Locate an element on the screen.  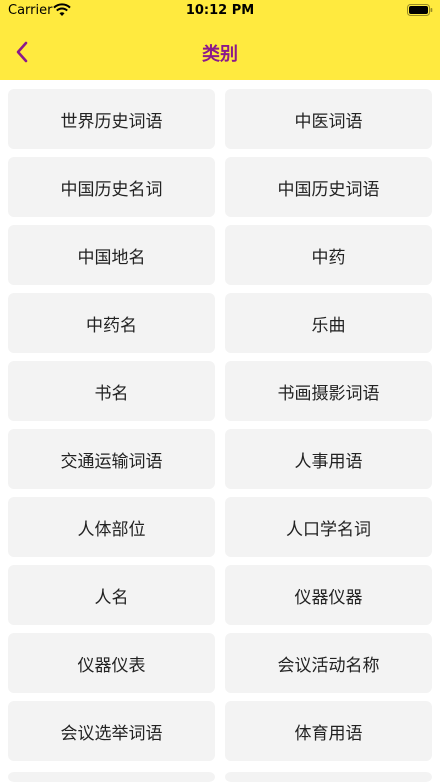
category-item: 中医词语 is located at coordinates (328, 119).